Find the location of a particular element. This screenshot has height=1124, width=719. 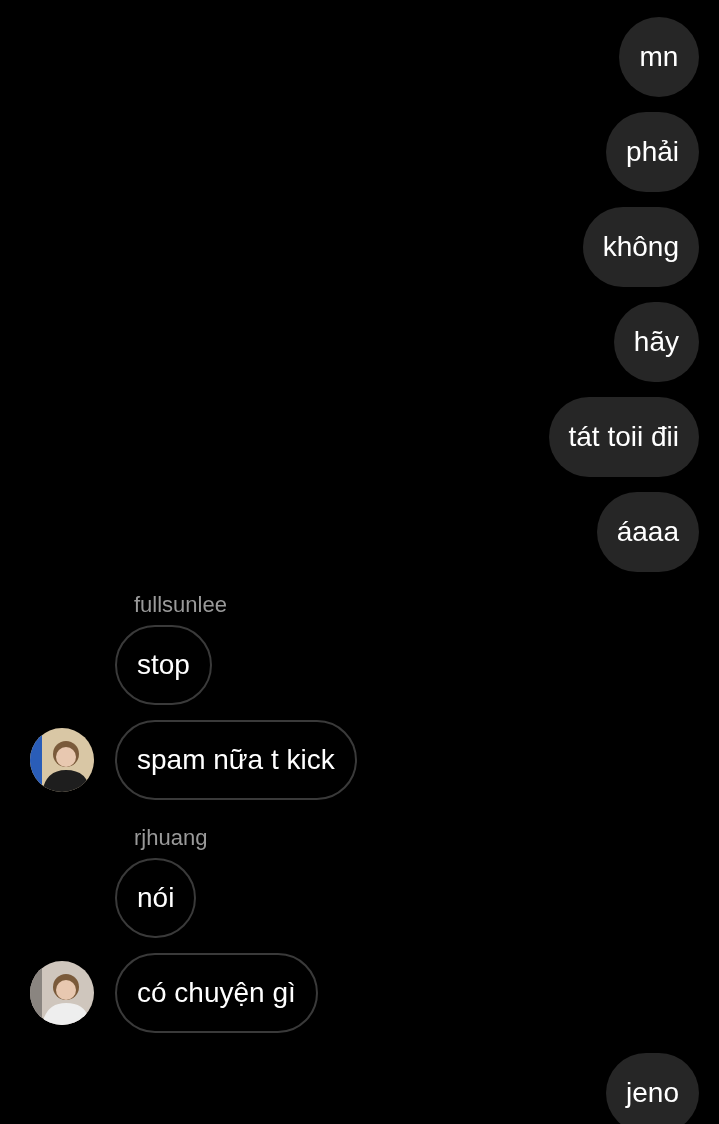

message-bubble: nói is located at coordinates (156, 898).